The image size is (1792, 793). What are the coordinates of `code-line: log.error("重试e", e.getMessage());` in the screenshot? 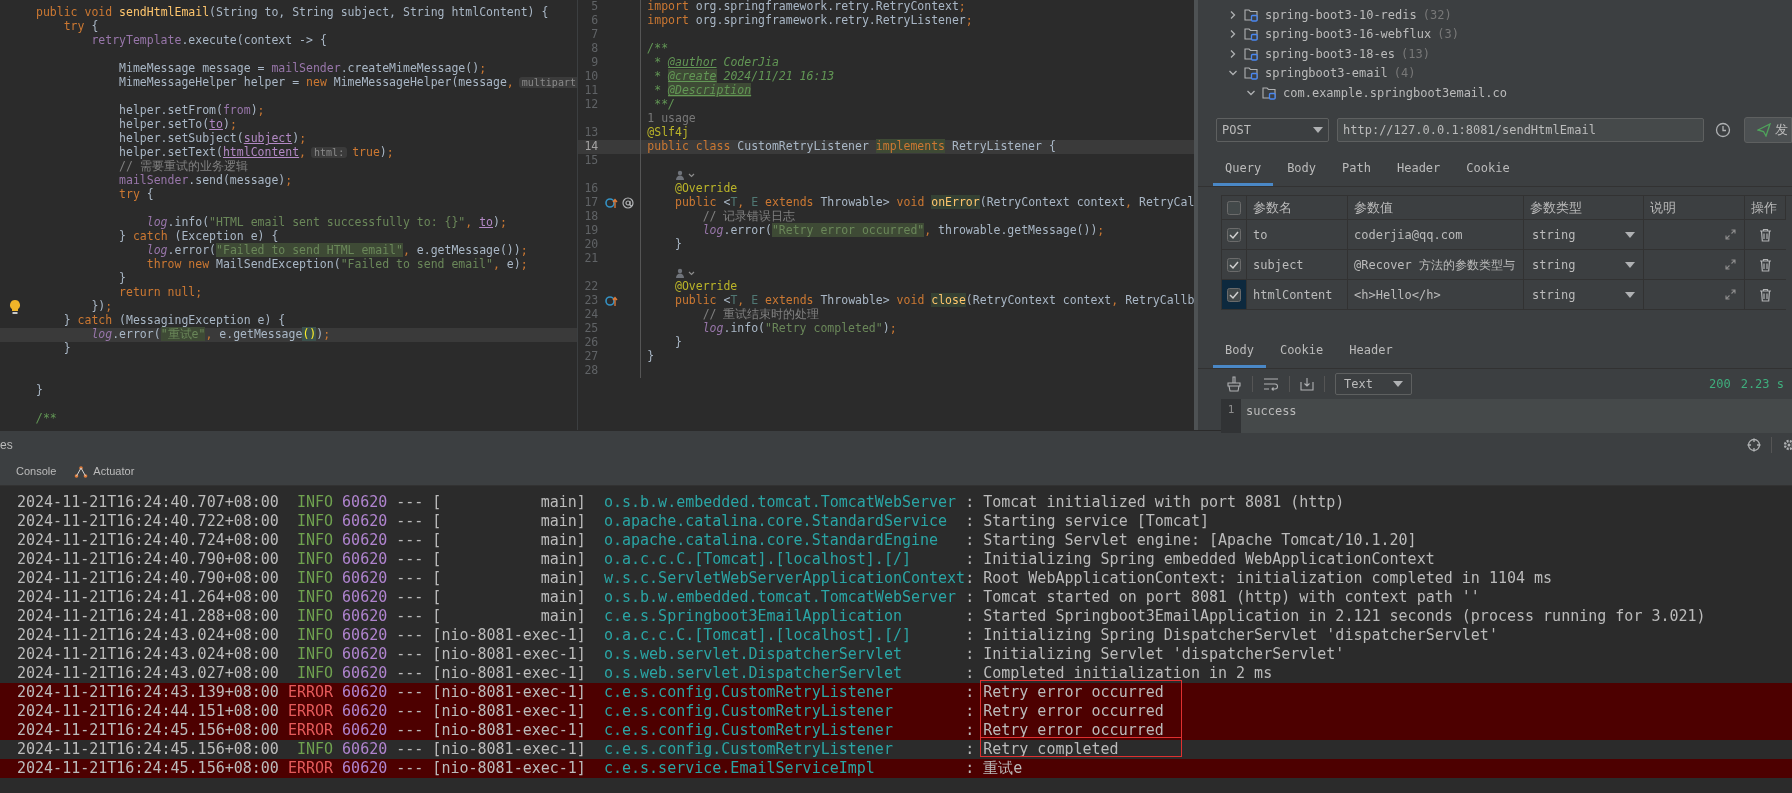 It's located at (210, 335).